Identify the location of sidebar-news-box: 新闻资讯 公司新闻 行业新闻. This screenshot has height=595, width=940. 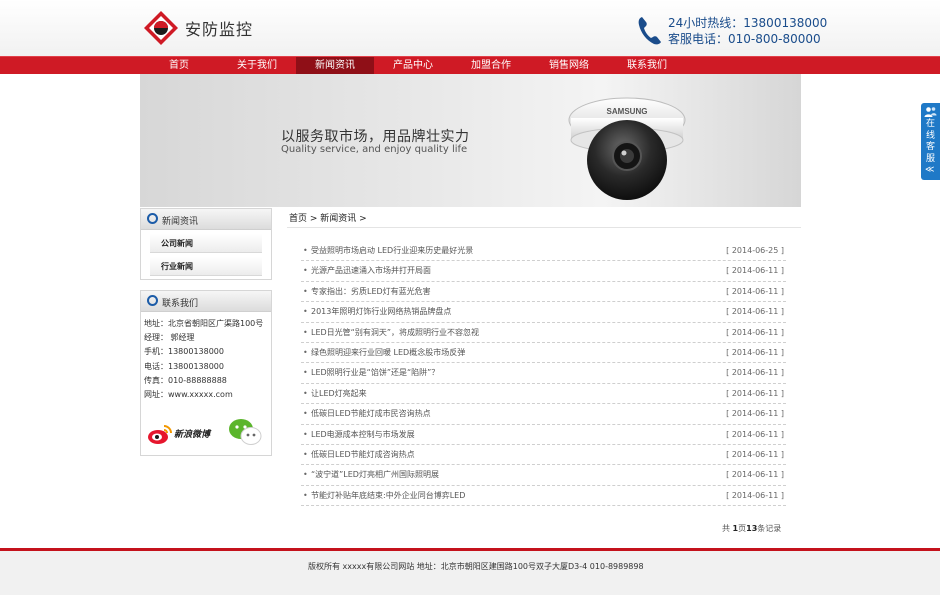
(206, 244).